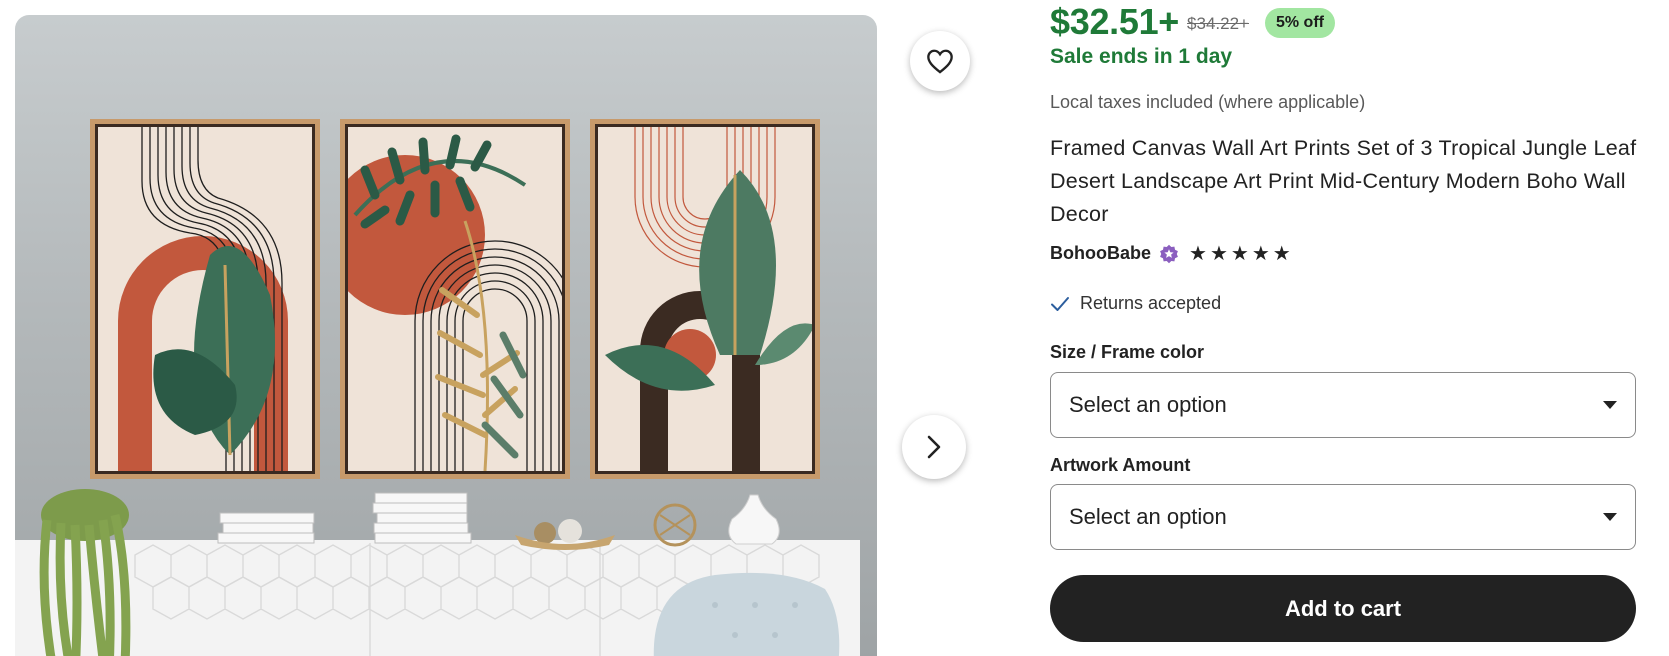 The height and width of the screenshot is (656, 1669). What do you see at coordinates (1343, 517) in the screenshot?
I see `artwork-amount-select: Select an option` at bounding box center [1343, 517].